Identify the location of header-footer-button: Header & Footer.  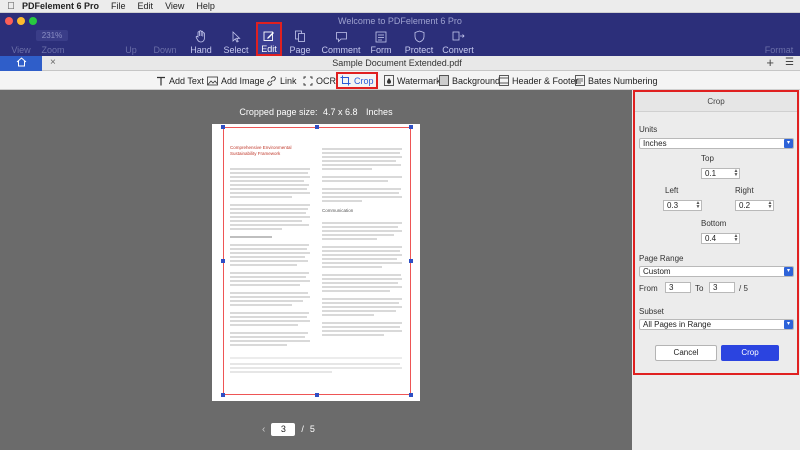
(538, 80).